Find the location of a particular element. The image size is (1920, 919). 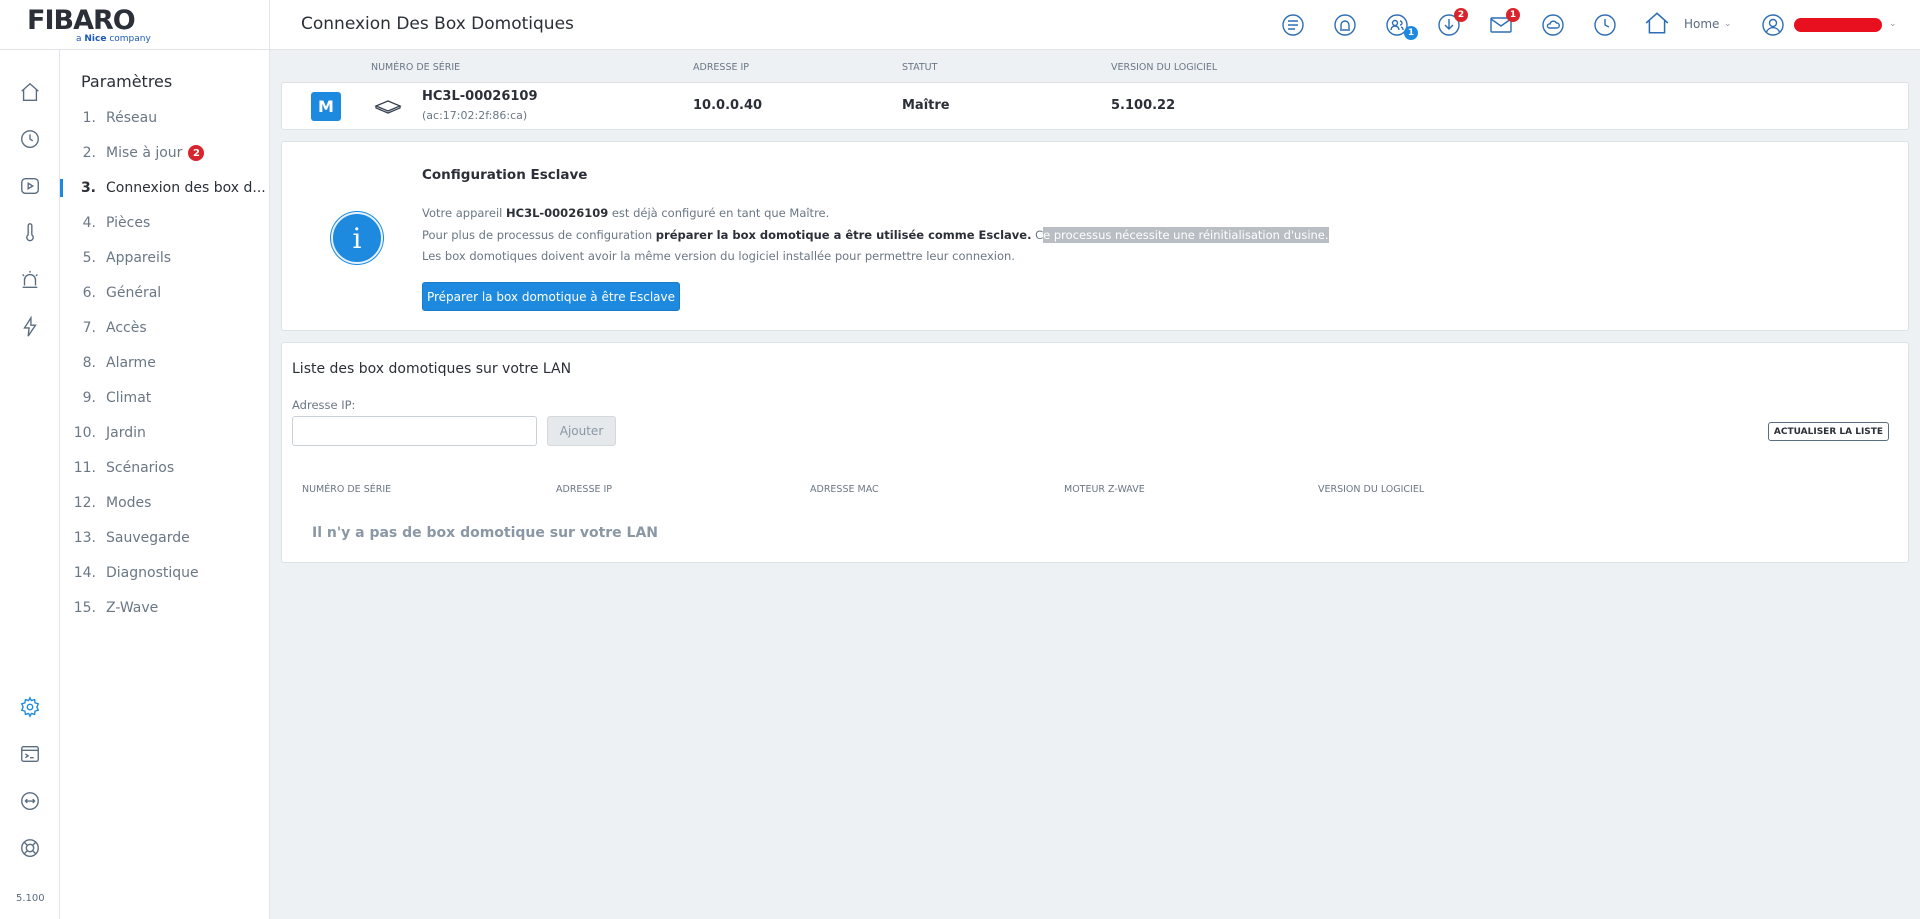

device-ip: 10.0.0.40 is located at coordinates (728, 105).